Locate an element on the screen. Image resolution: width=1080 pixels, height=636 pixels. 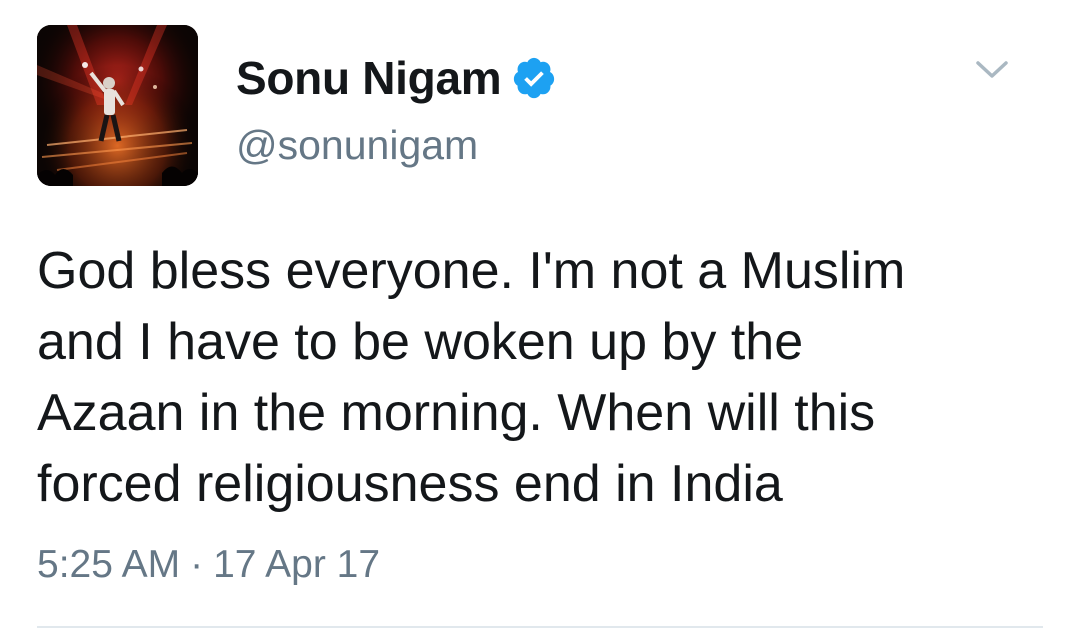
tweet-timestamp: 5:25 AM · 17 Apr 17 is located at coordinates (208, 565).